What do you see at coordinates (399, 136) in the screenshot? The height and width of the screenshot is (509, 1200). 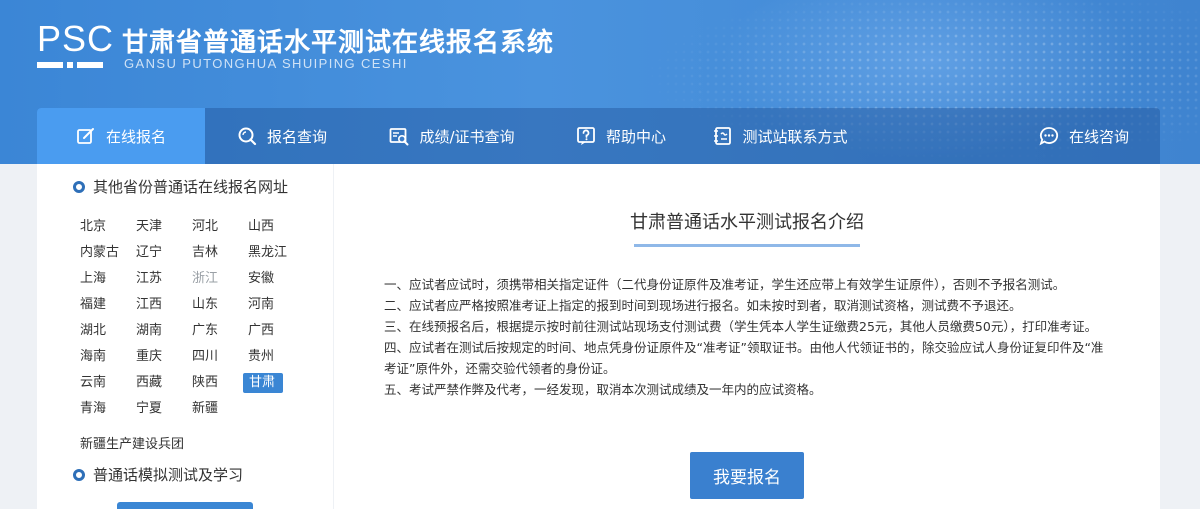 I see `certificate-search-icon` at bounding box center [399, 136].